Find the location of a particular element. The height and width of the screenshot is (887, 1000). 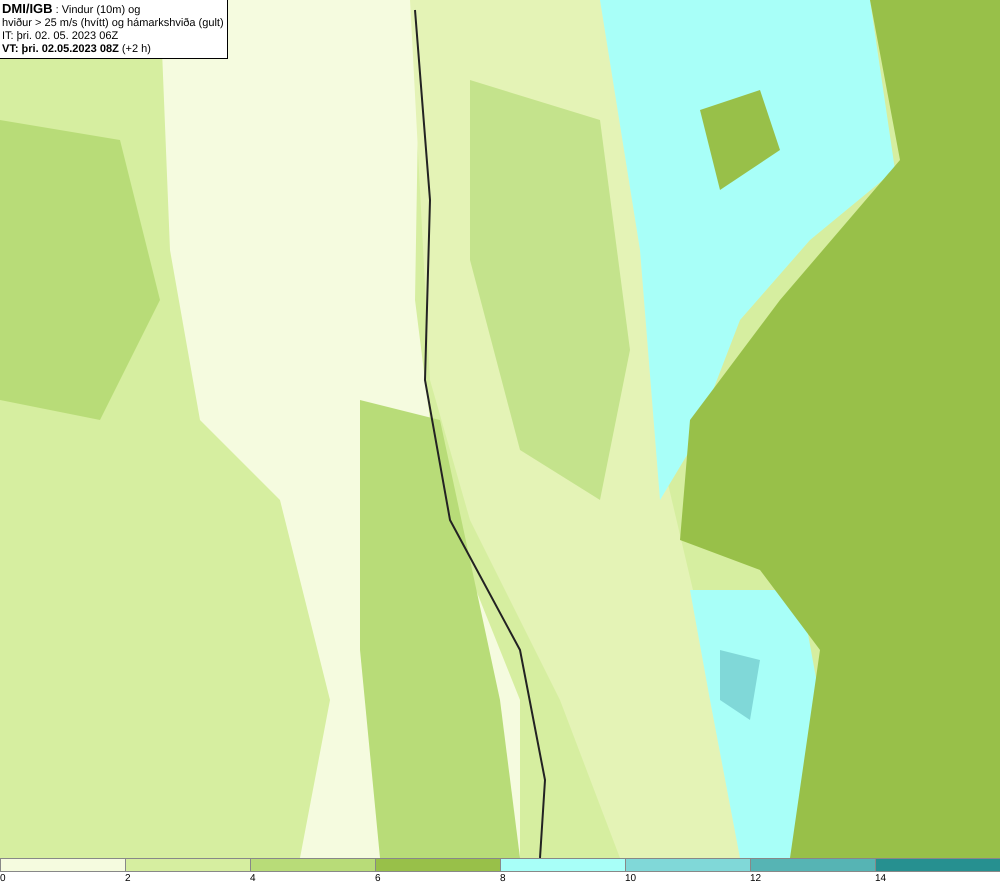

legend-tick: 4 is located at coordinates (253, 879).